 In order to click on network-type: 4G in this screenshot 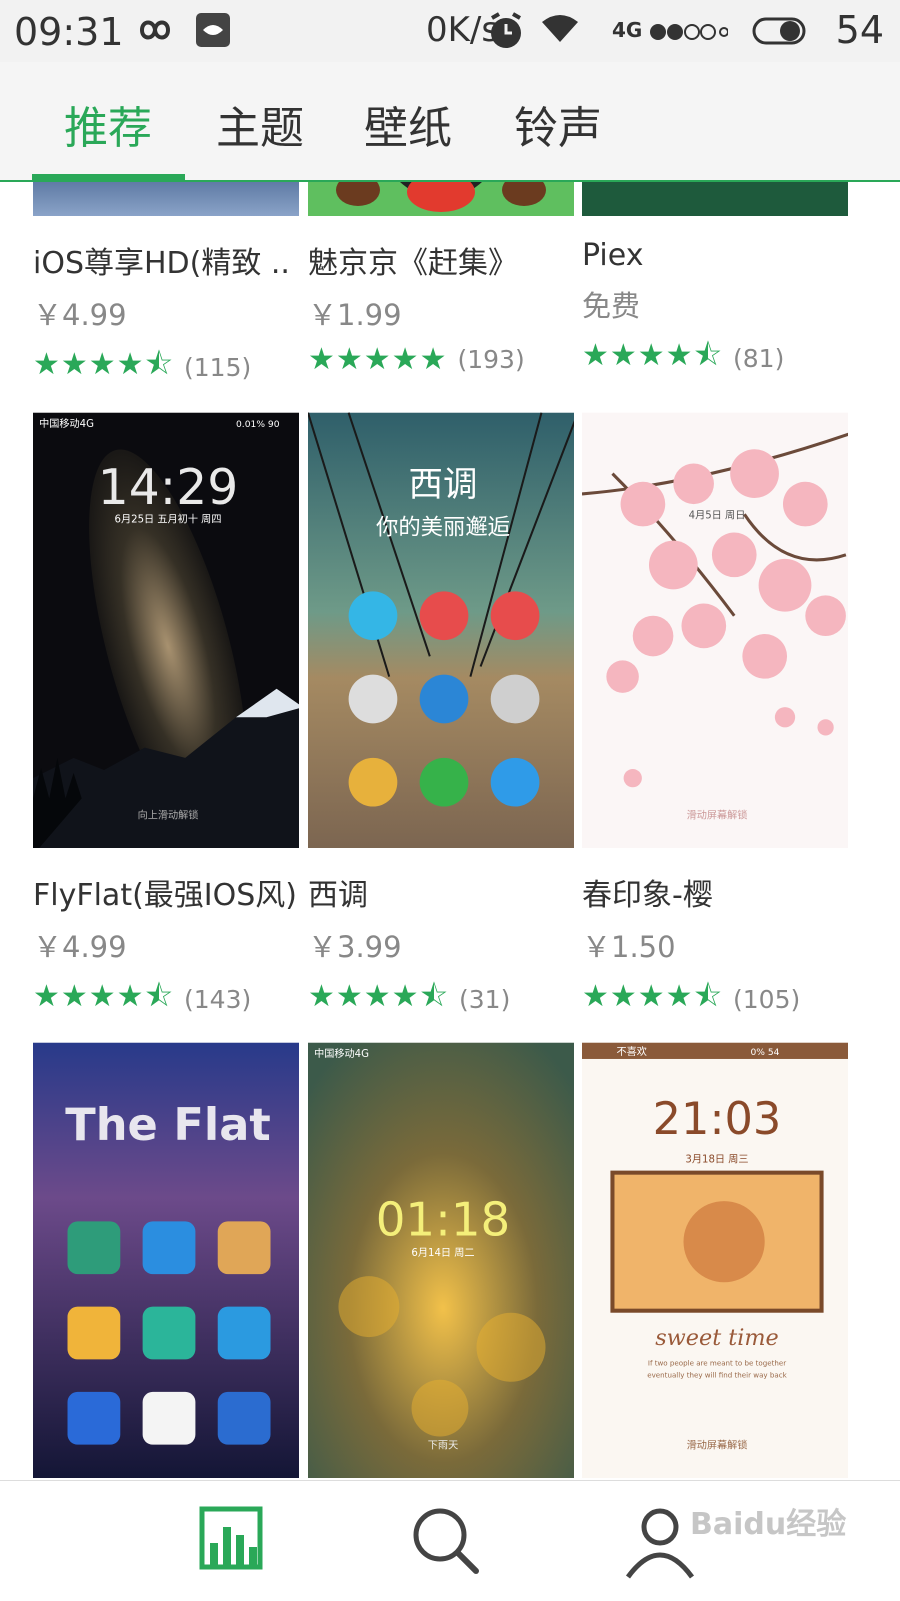, I will do `click(627, 30)`.